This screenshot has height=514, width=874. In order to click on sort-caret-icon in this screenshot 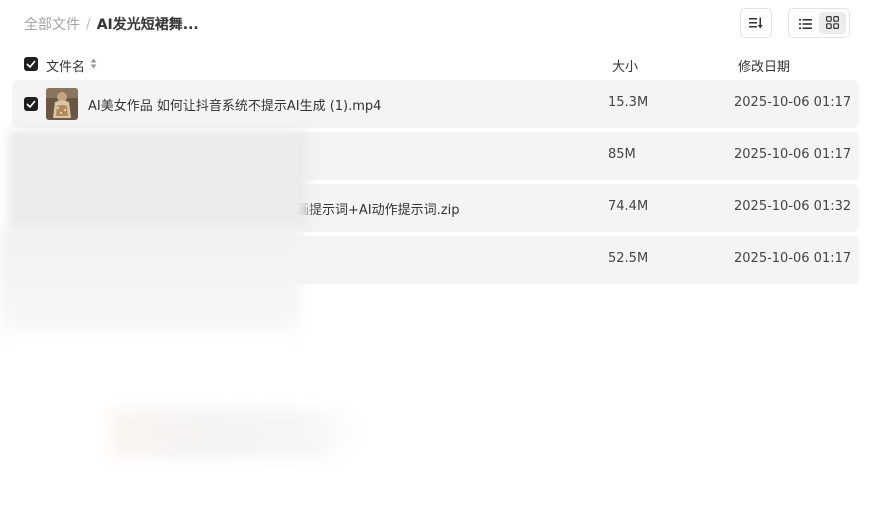, I will do `click(93, 65)`.